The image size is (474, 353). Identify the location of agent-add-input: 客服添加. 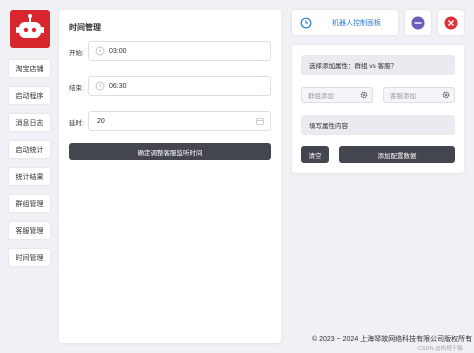
(419, 95).